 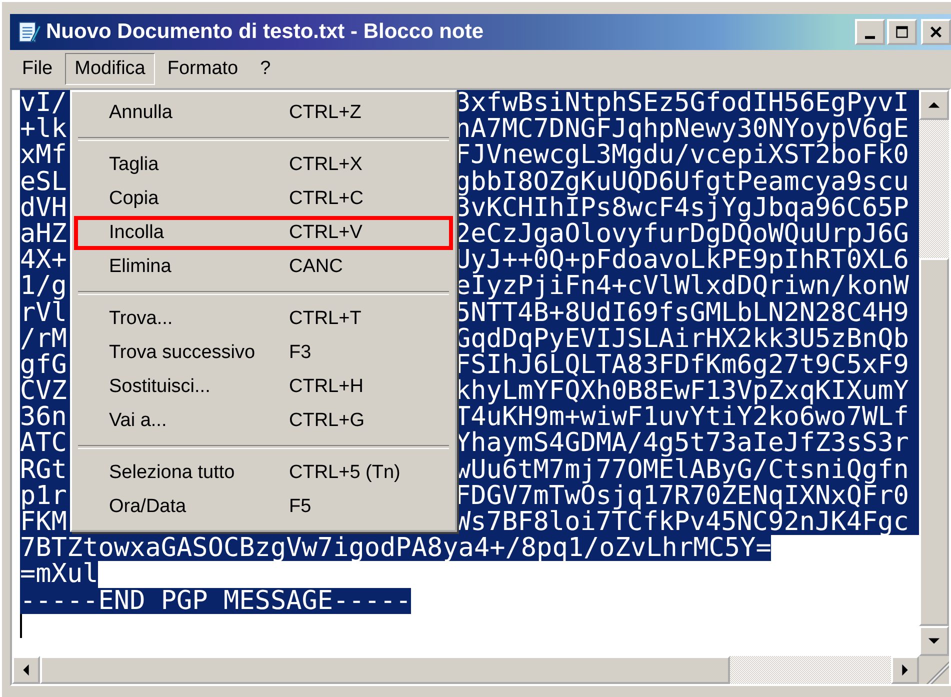 I want to click on text-line-fragment: khyLmYFQXh0B8EwF13VpZxqKIXumY, so click(x=682, y=391).